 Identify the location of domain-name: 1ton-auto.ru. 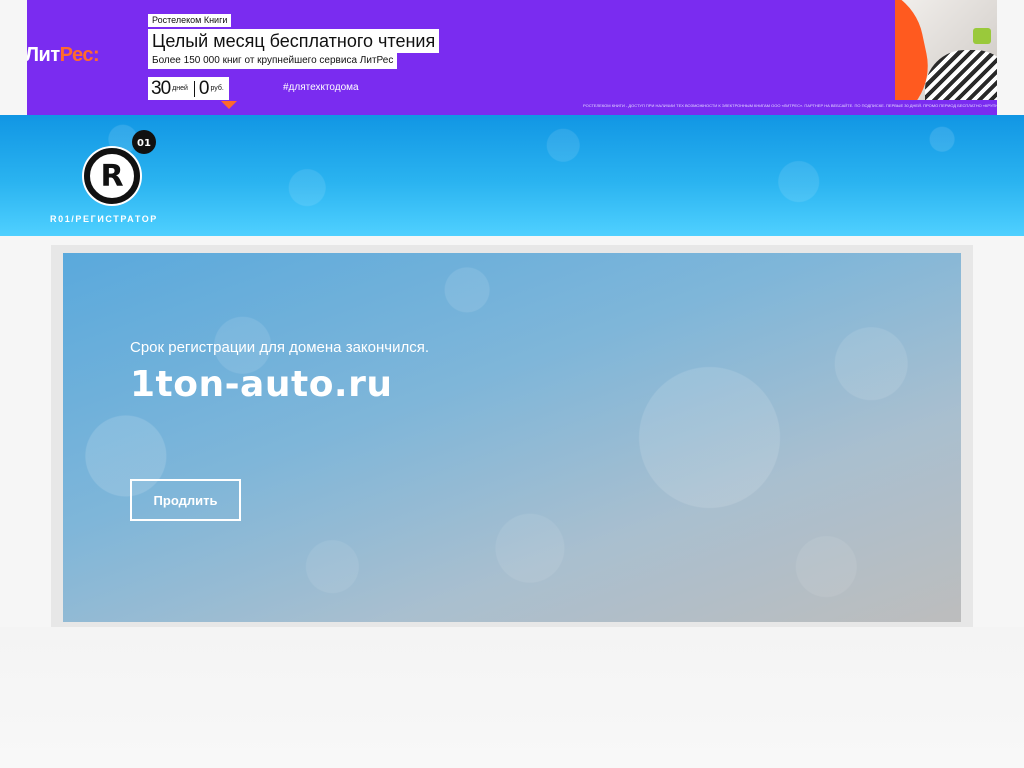
(261, 384).